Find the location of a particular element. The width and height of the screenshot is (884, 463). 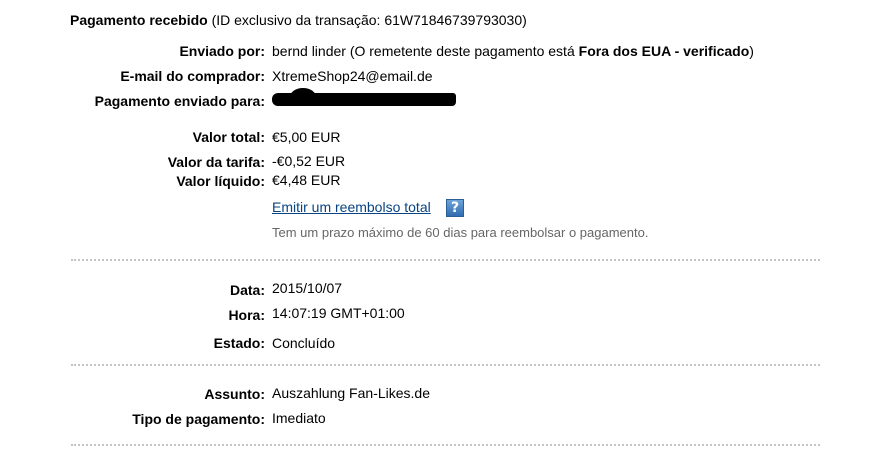

fee-amount-label: Valor da tarifa: is located at coordinates (216, 162).